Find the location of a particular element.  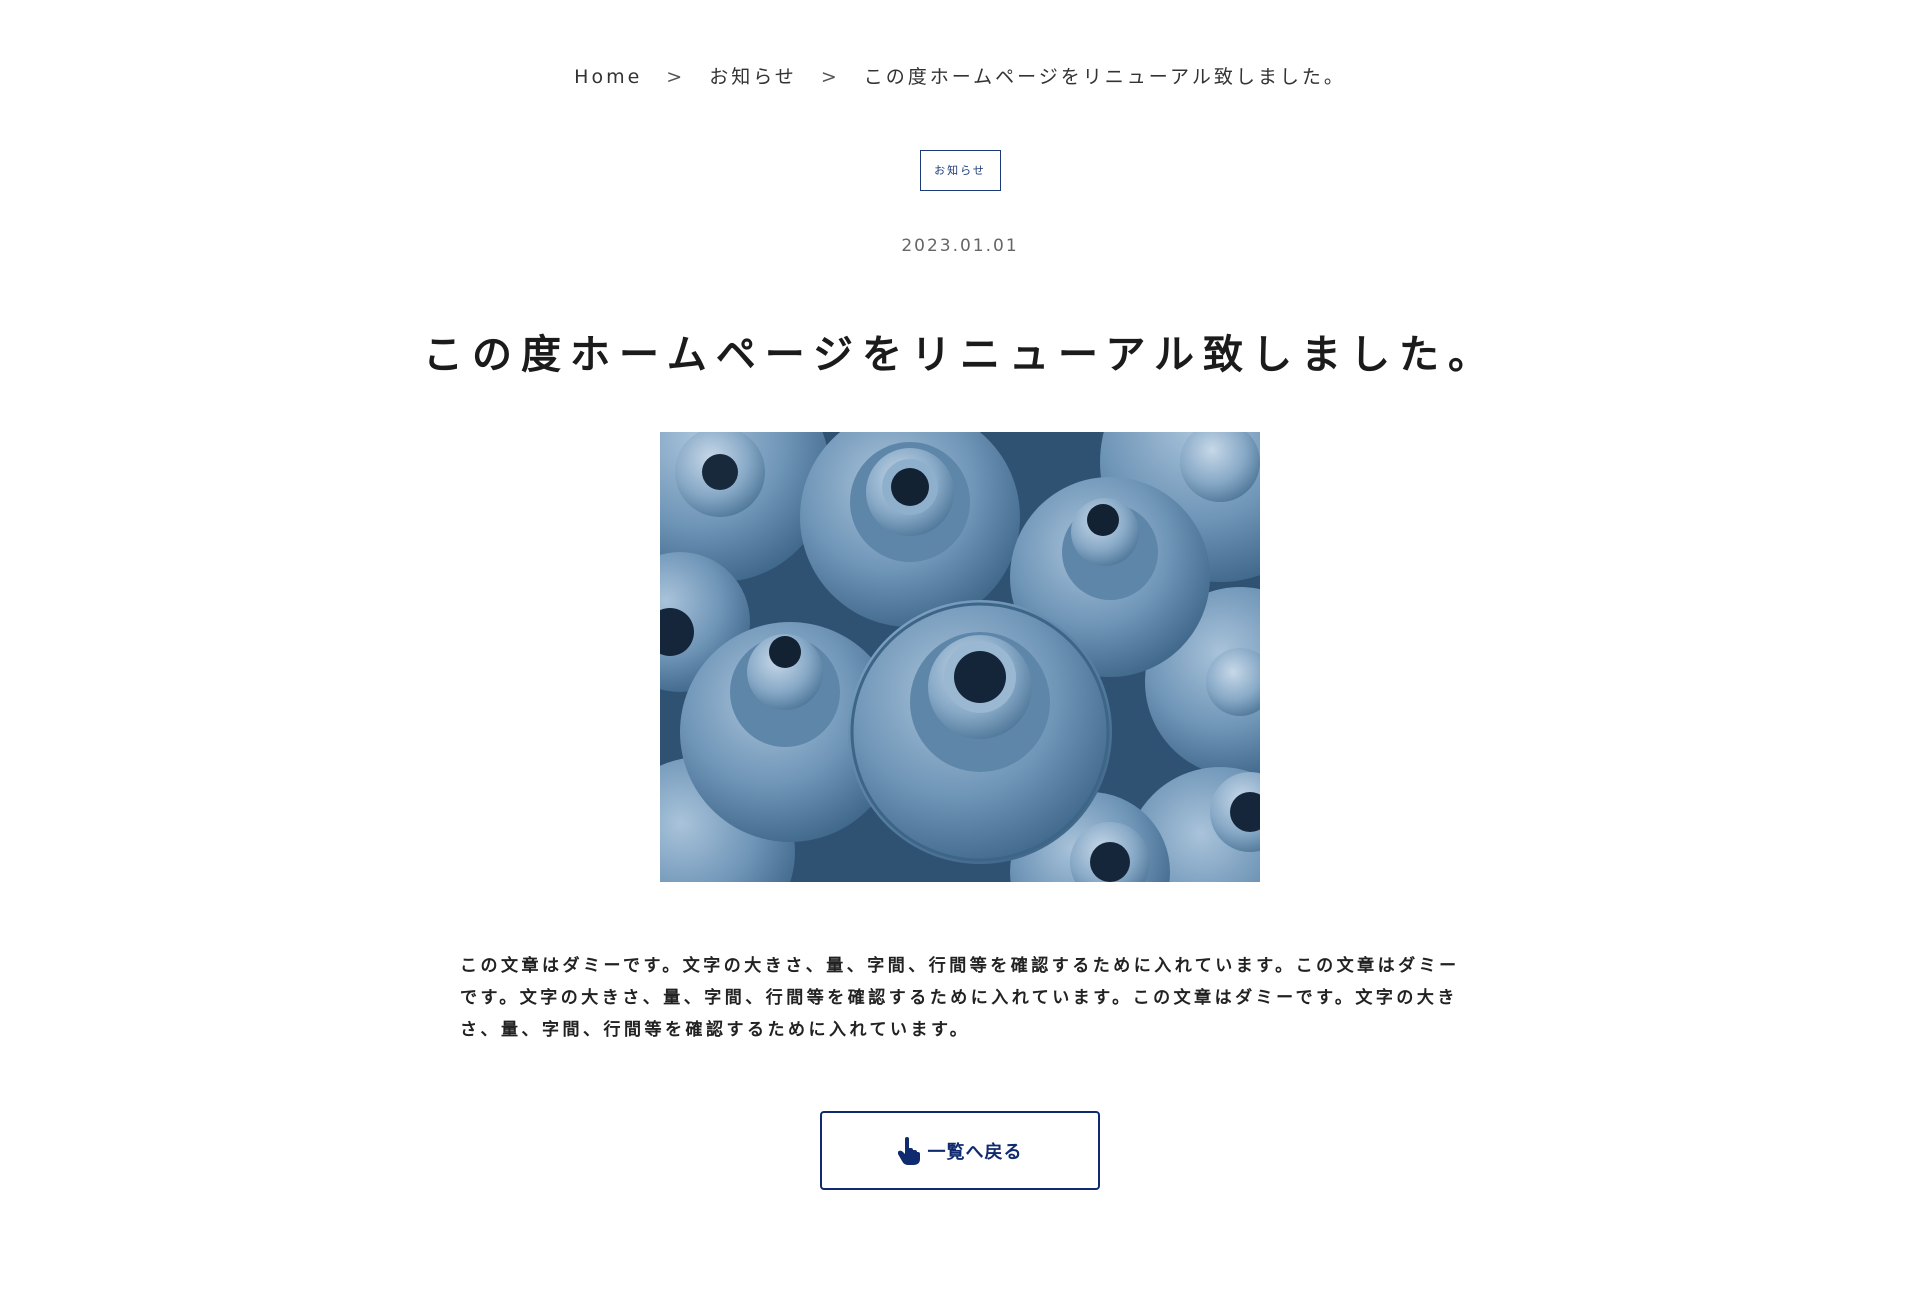

back-button-label: 一覧へ戻る is located at coordinates (975, 1152).